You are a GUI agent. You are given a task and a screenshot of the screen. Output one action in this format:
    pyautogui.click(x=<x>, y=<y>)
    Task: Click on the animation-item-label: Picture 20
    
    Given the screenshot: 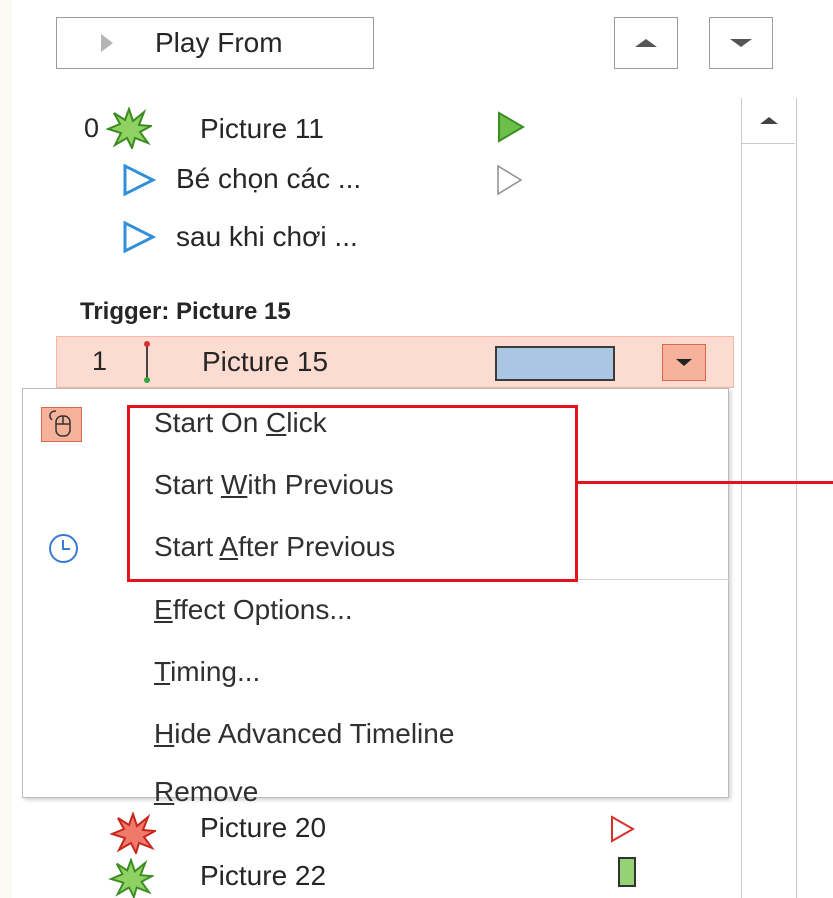 What is the action you would take?
    pyautogui.click(x=263, y=828)
    